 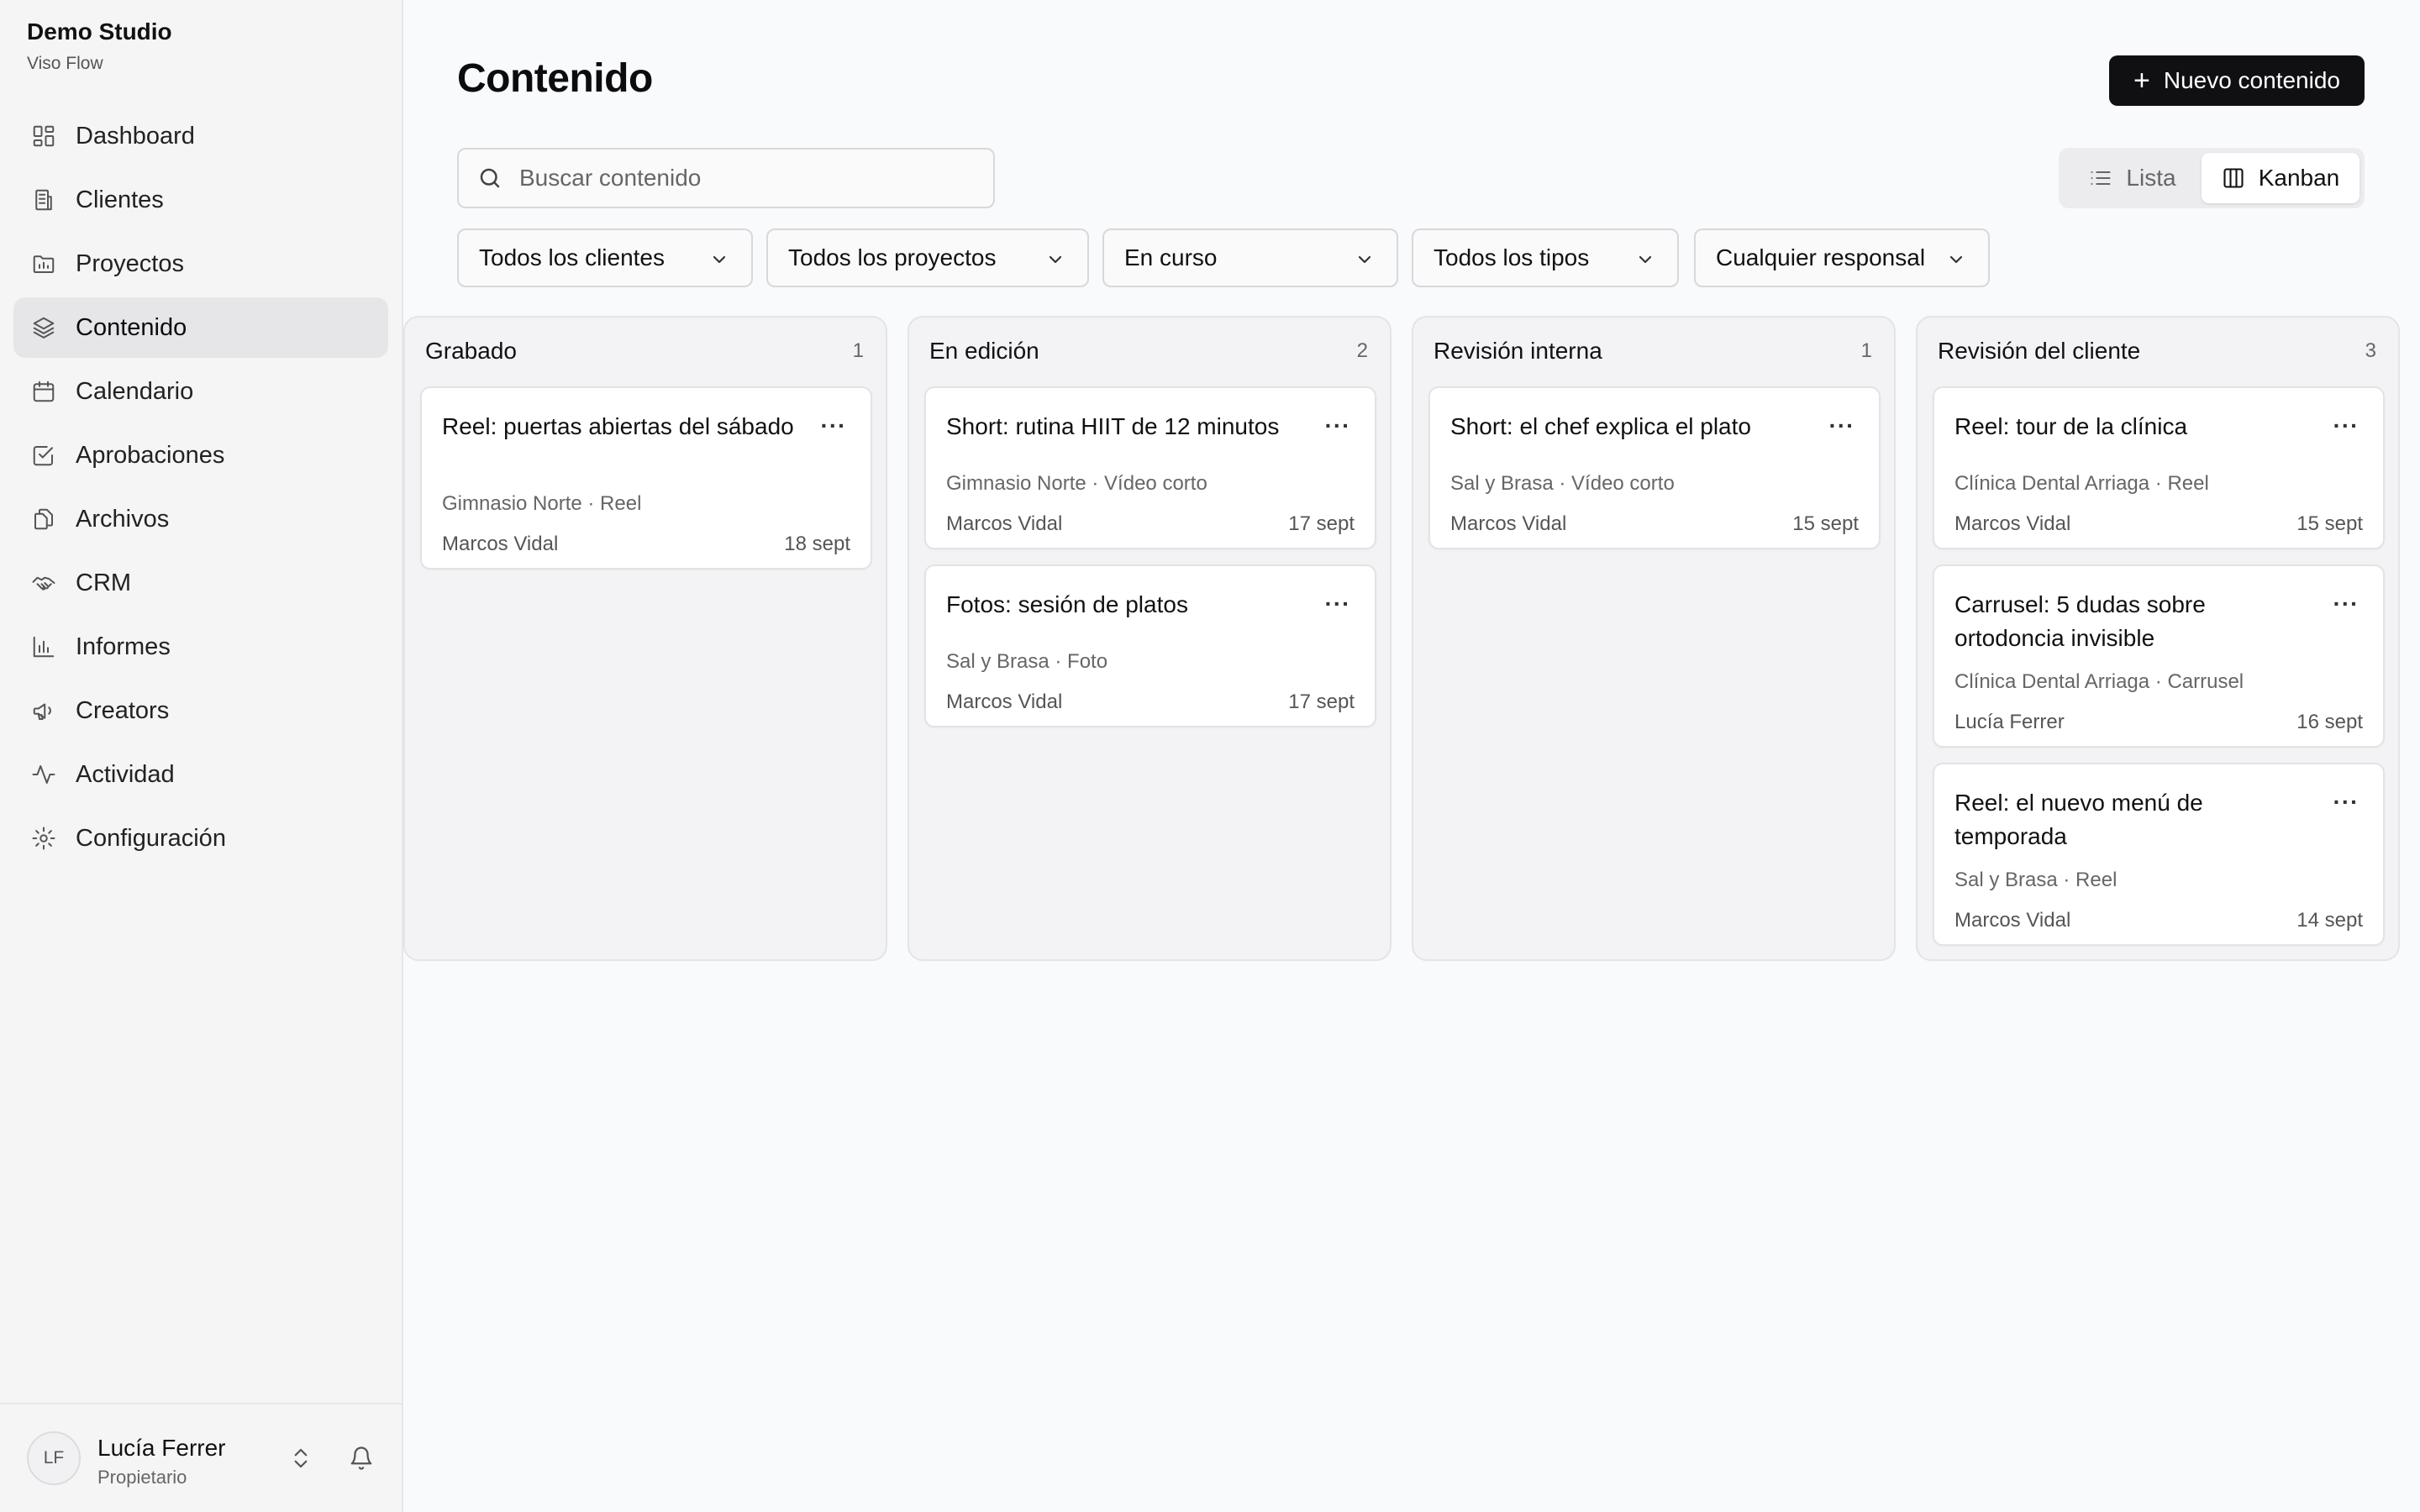 What do you see at coordinates (2237, 80) in the screenshot?
I see `new-content-button: + Nuevo contenido` at bounding box center [2237, 80].